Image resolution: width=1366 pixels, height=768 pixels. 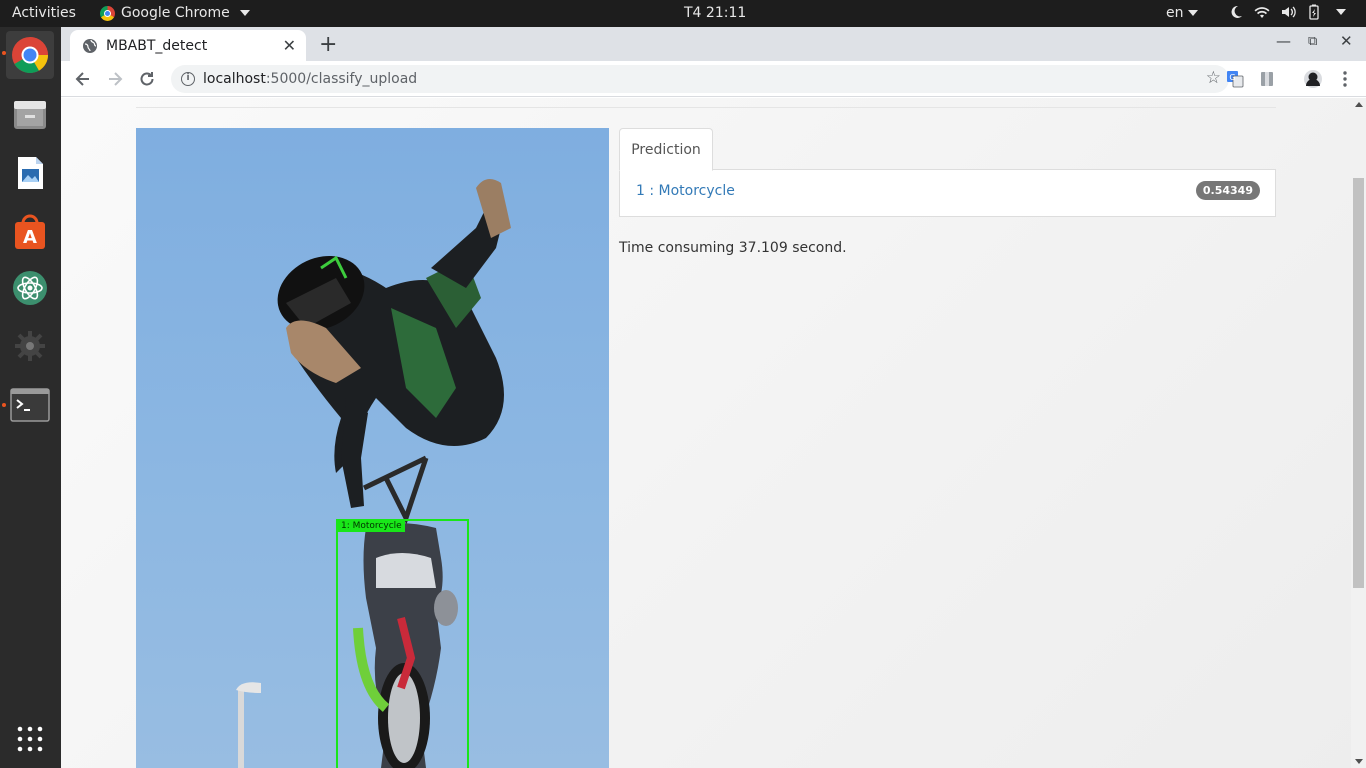 I want to click on dock-item-writer, so click(x=30, y=173).